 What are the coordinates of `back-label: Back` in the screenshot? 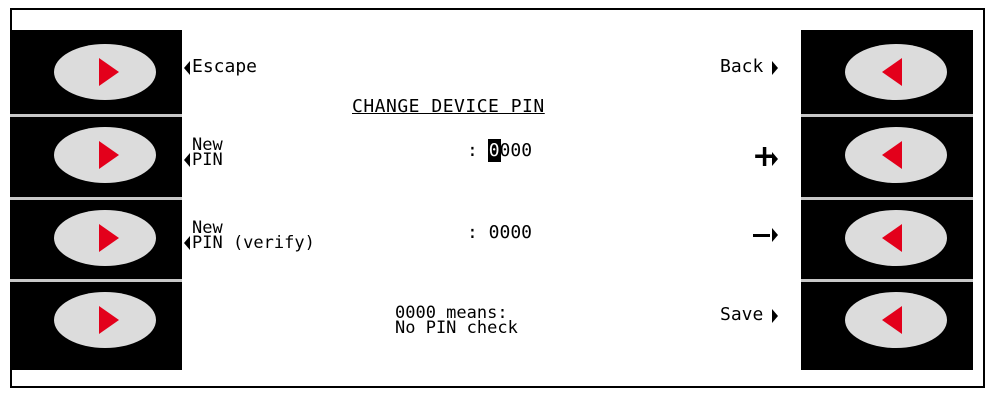 It's located at (742, 66).